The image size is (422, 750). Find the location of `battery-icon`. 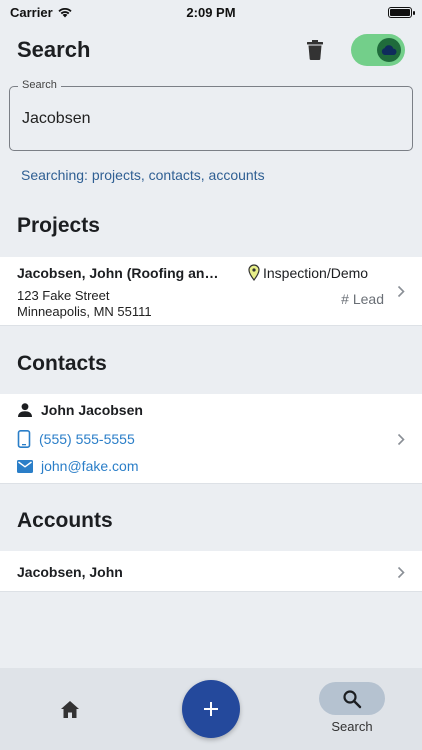

battery-icon is located at coordinates (401, 12).